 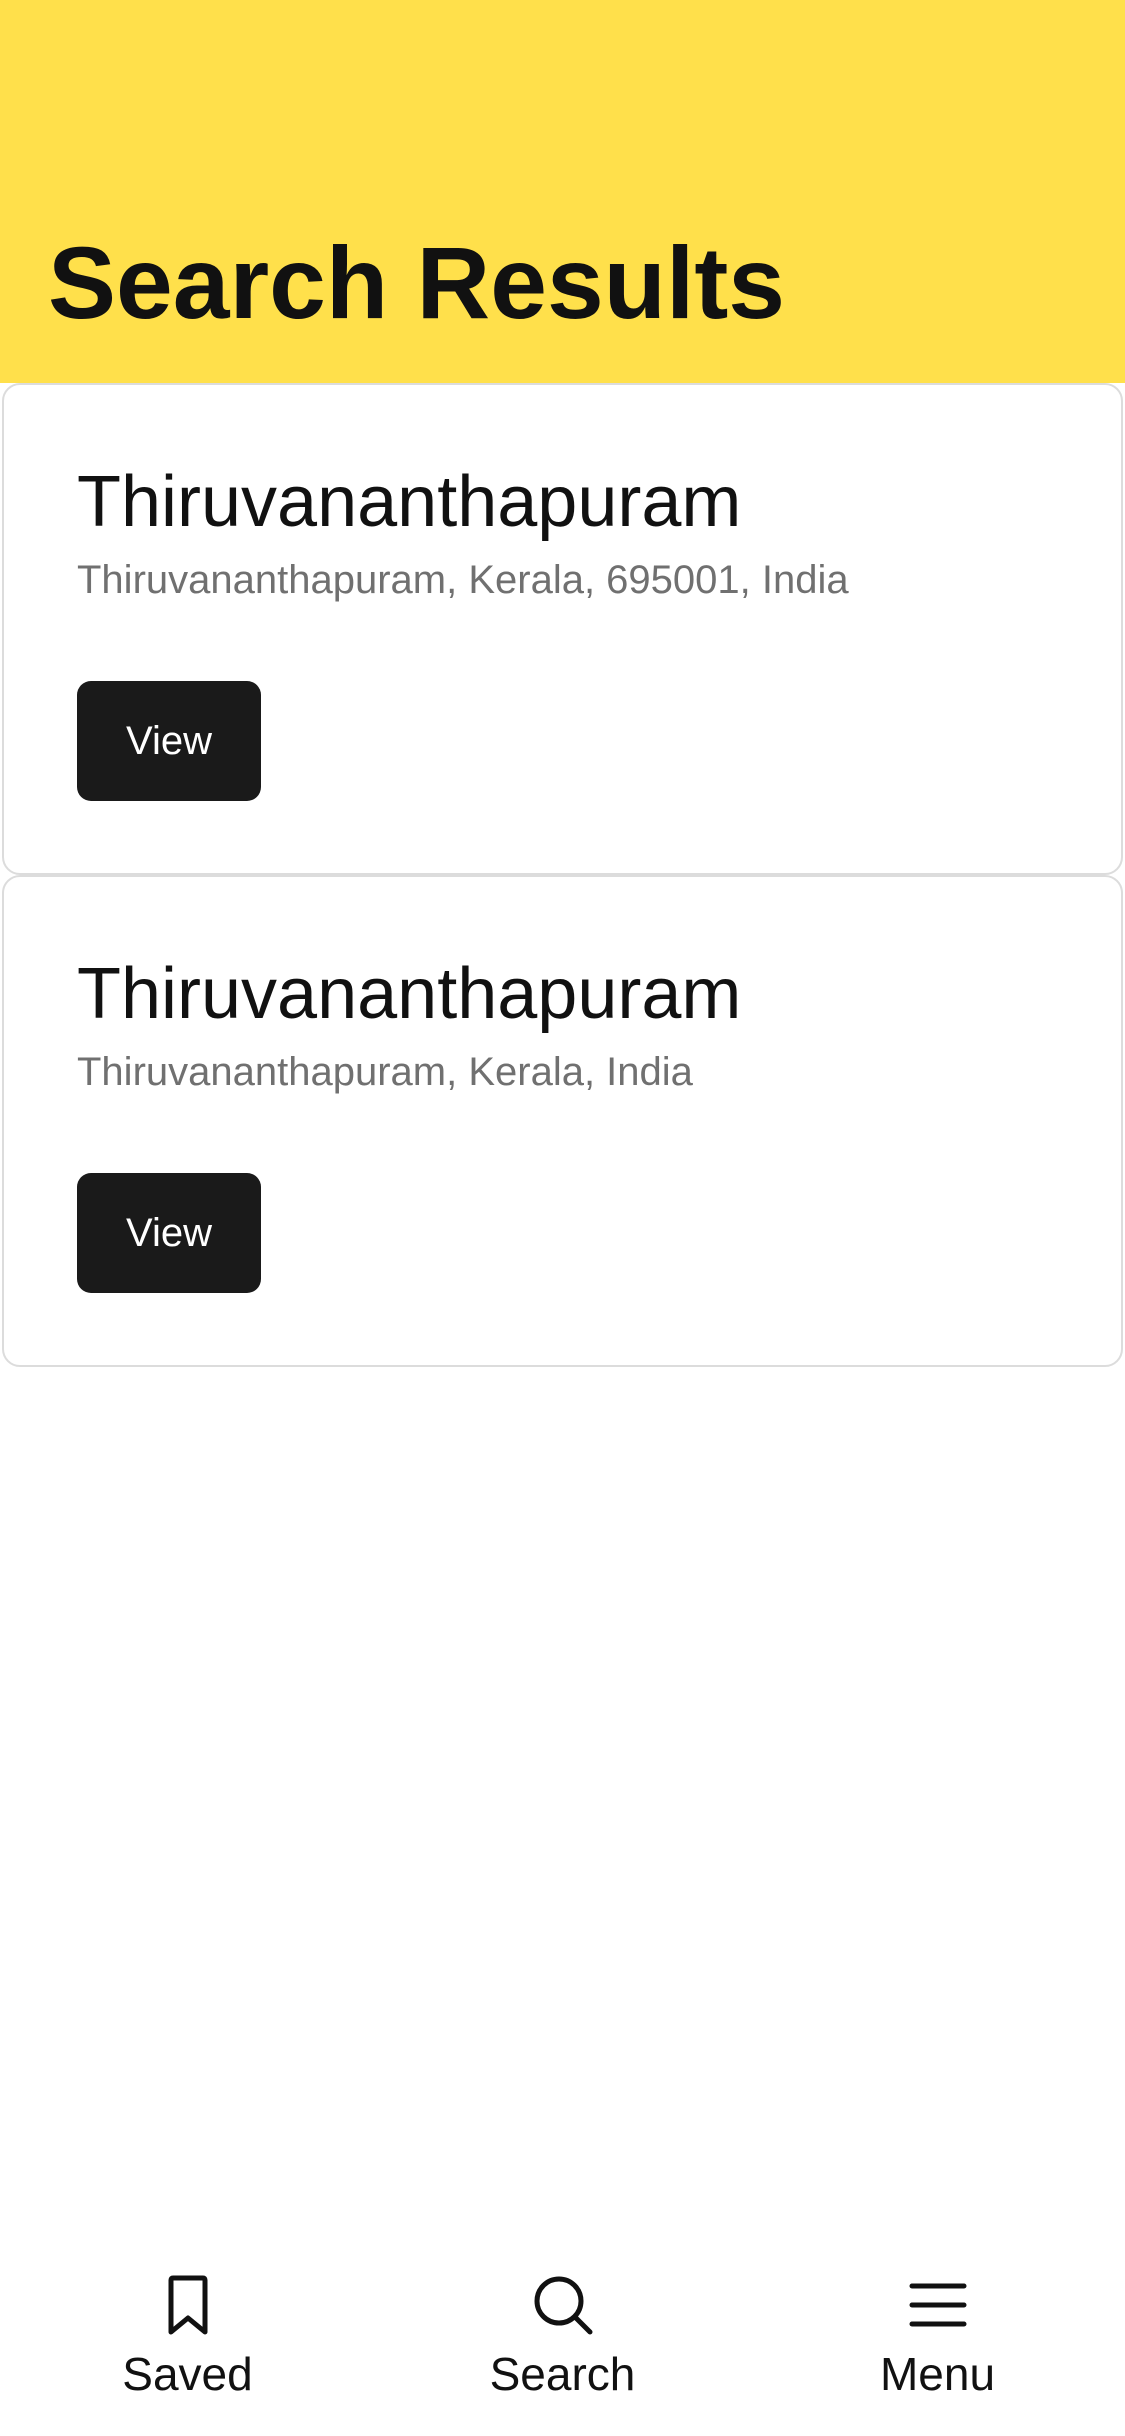 I want to click on nav-item-saved: Saved, so click(x=187, y=2338).